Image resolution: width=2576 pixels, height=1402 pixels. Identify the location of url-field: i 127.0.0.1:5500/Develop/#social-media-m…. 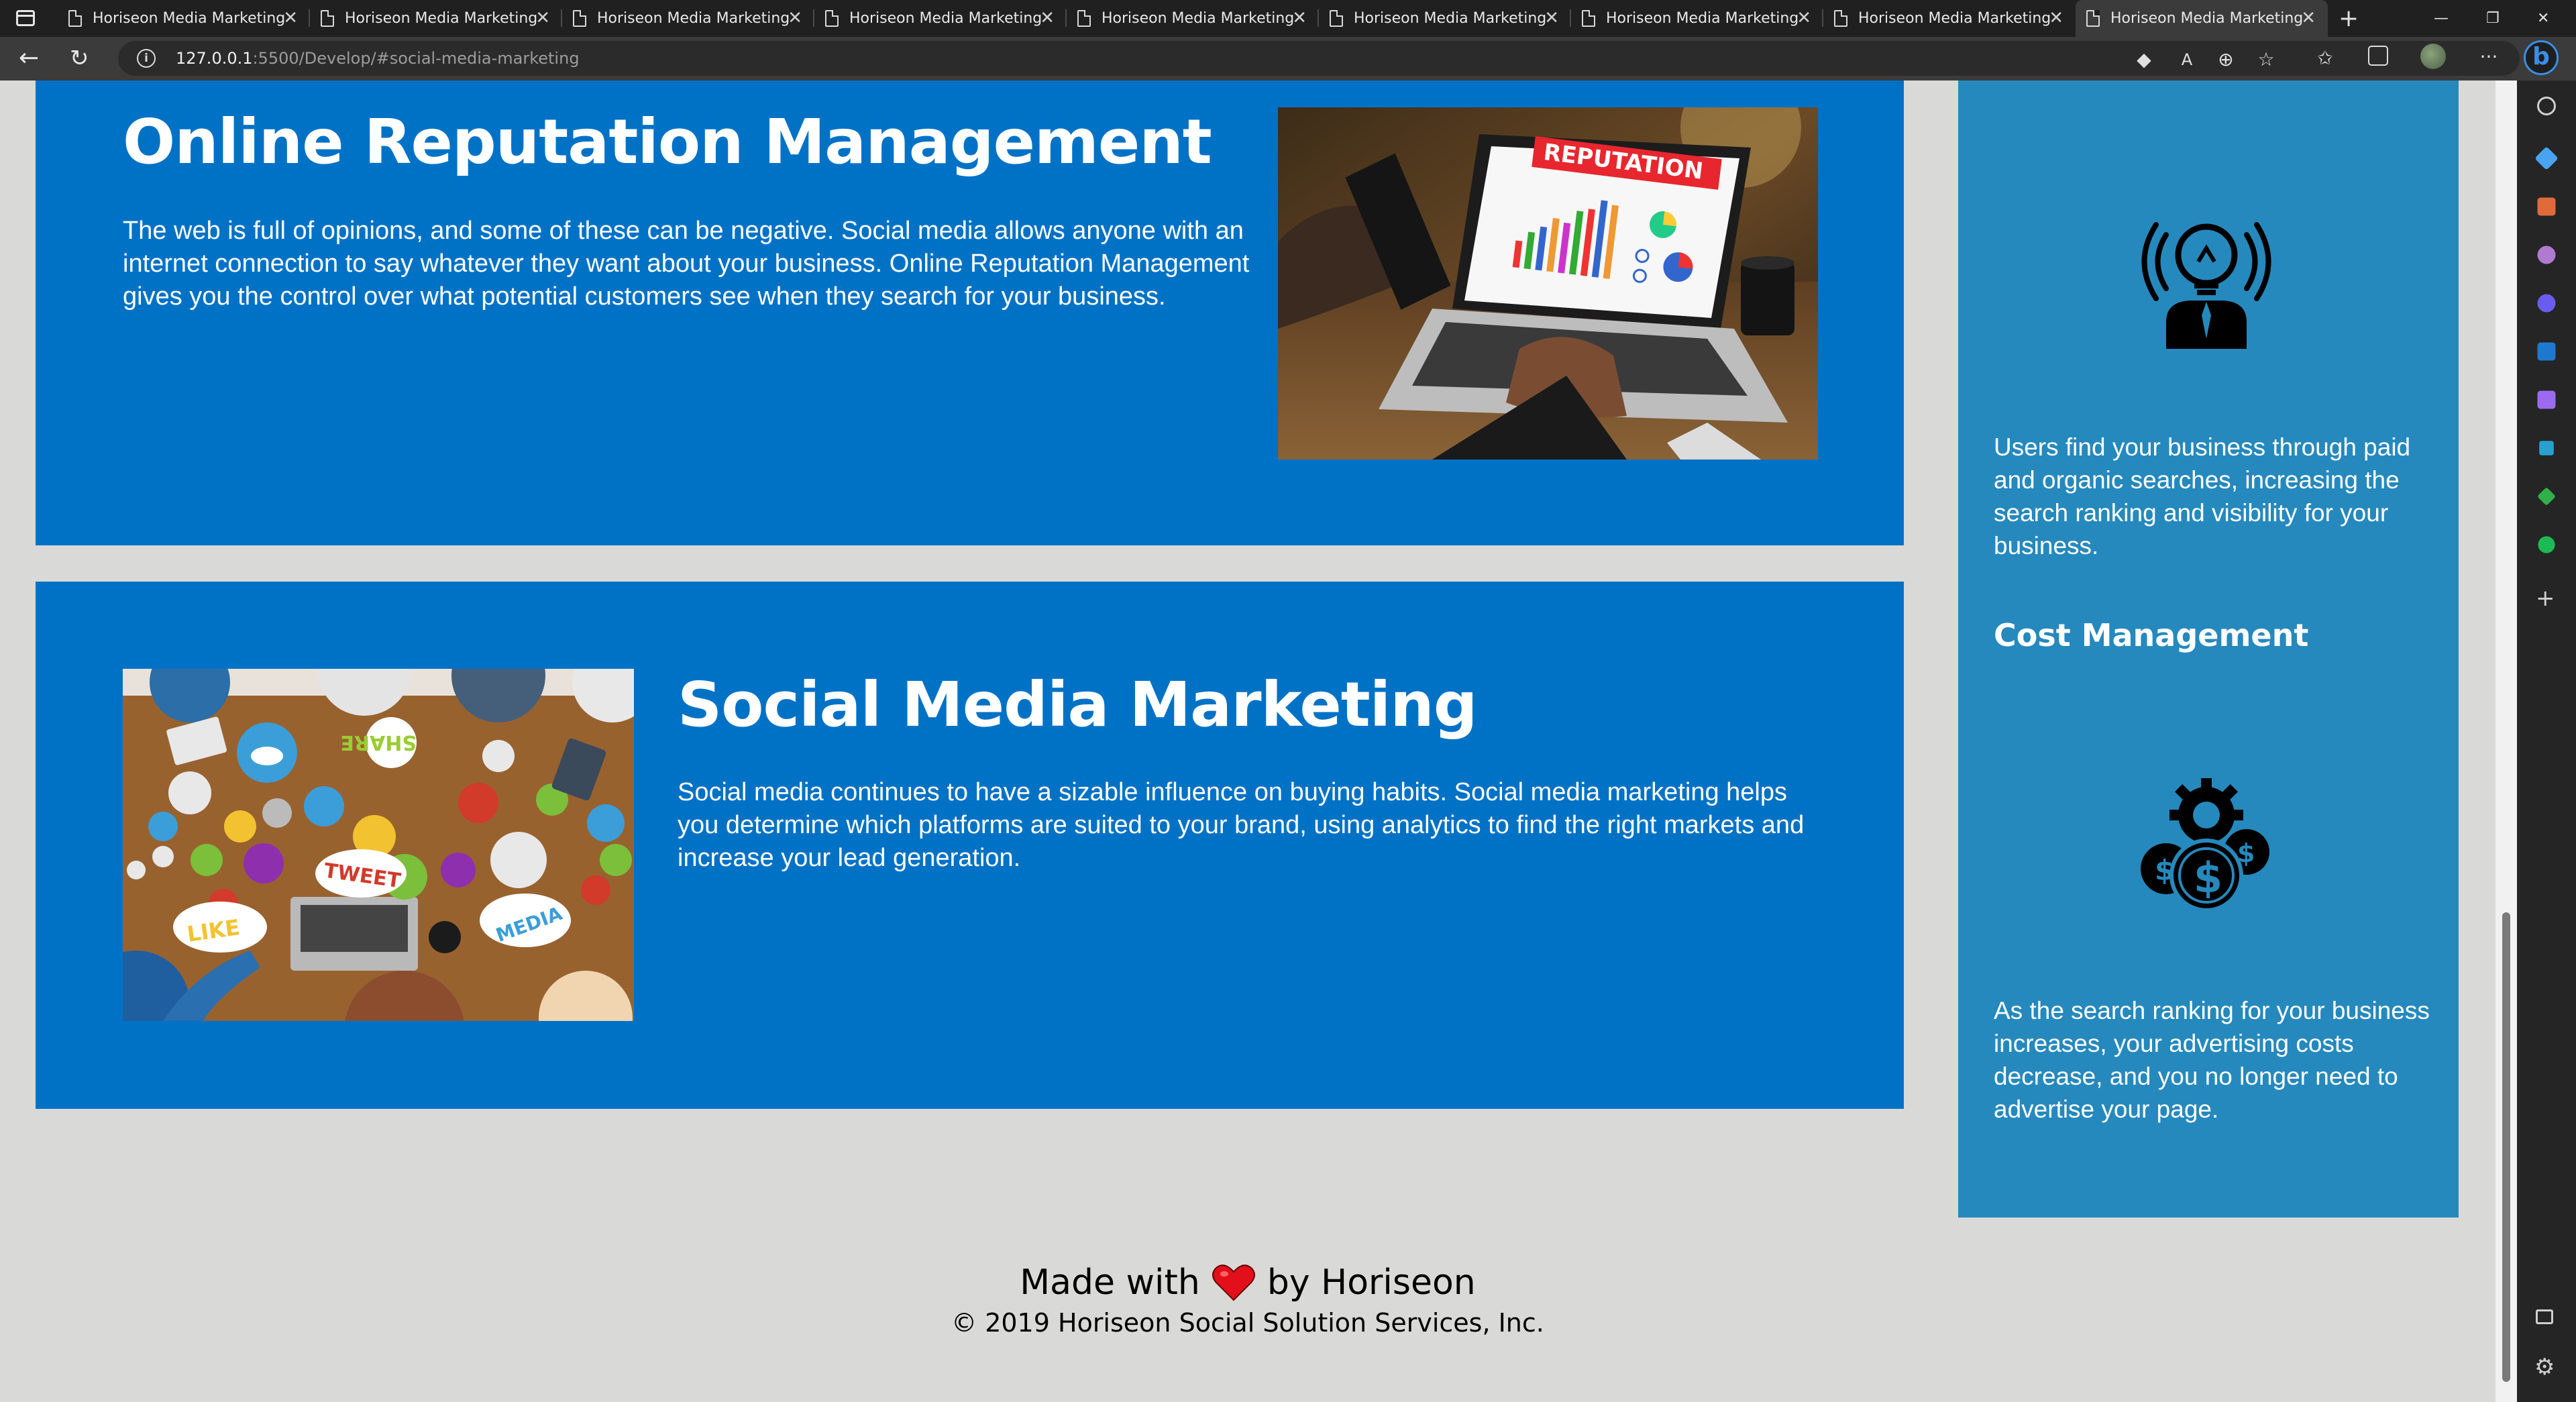
(1319, 59).